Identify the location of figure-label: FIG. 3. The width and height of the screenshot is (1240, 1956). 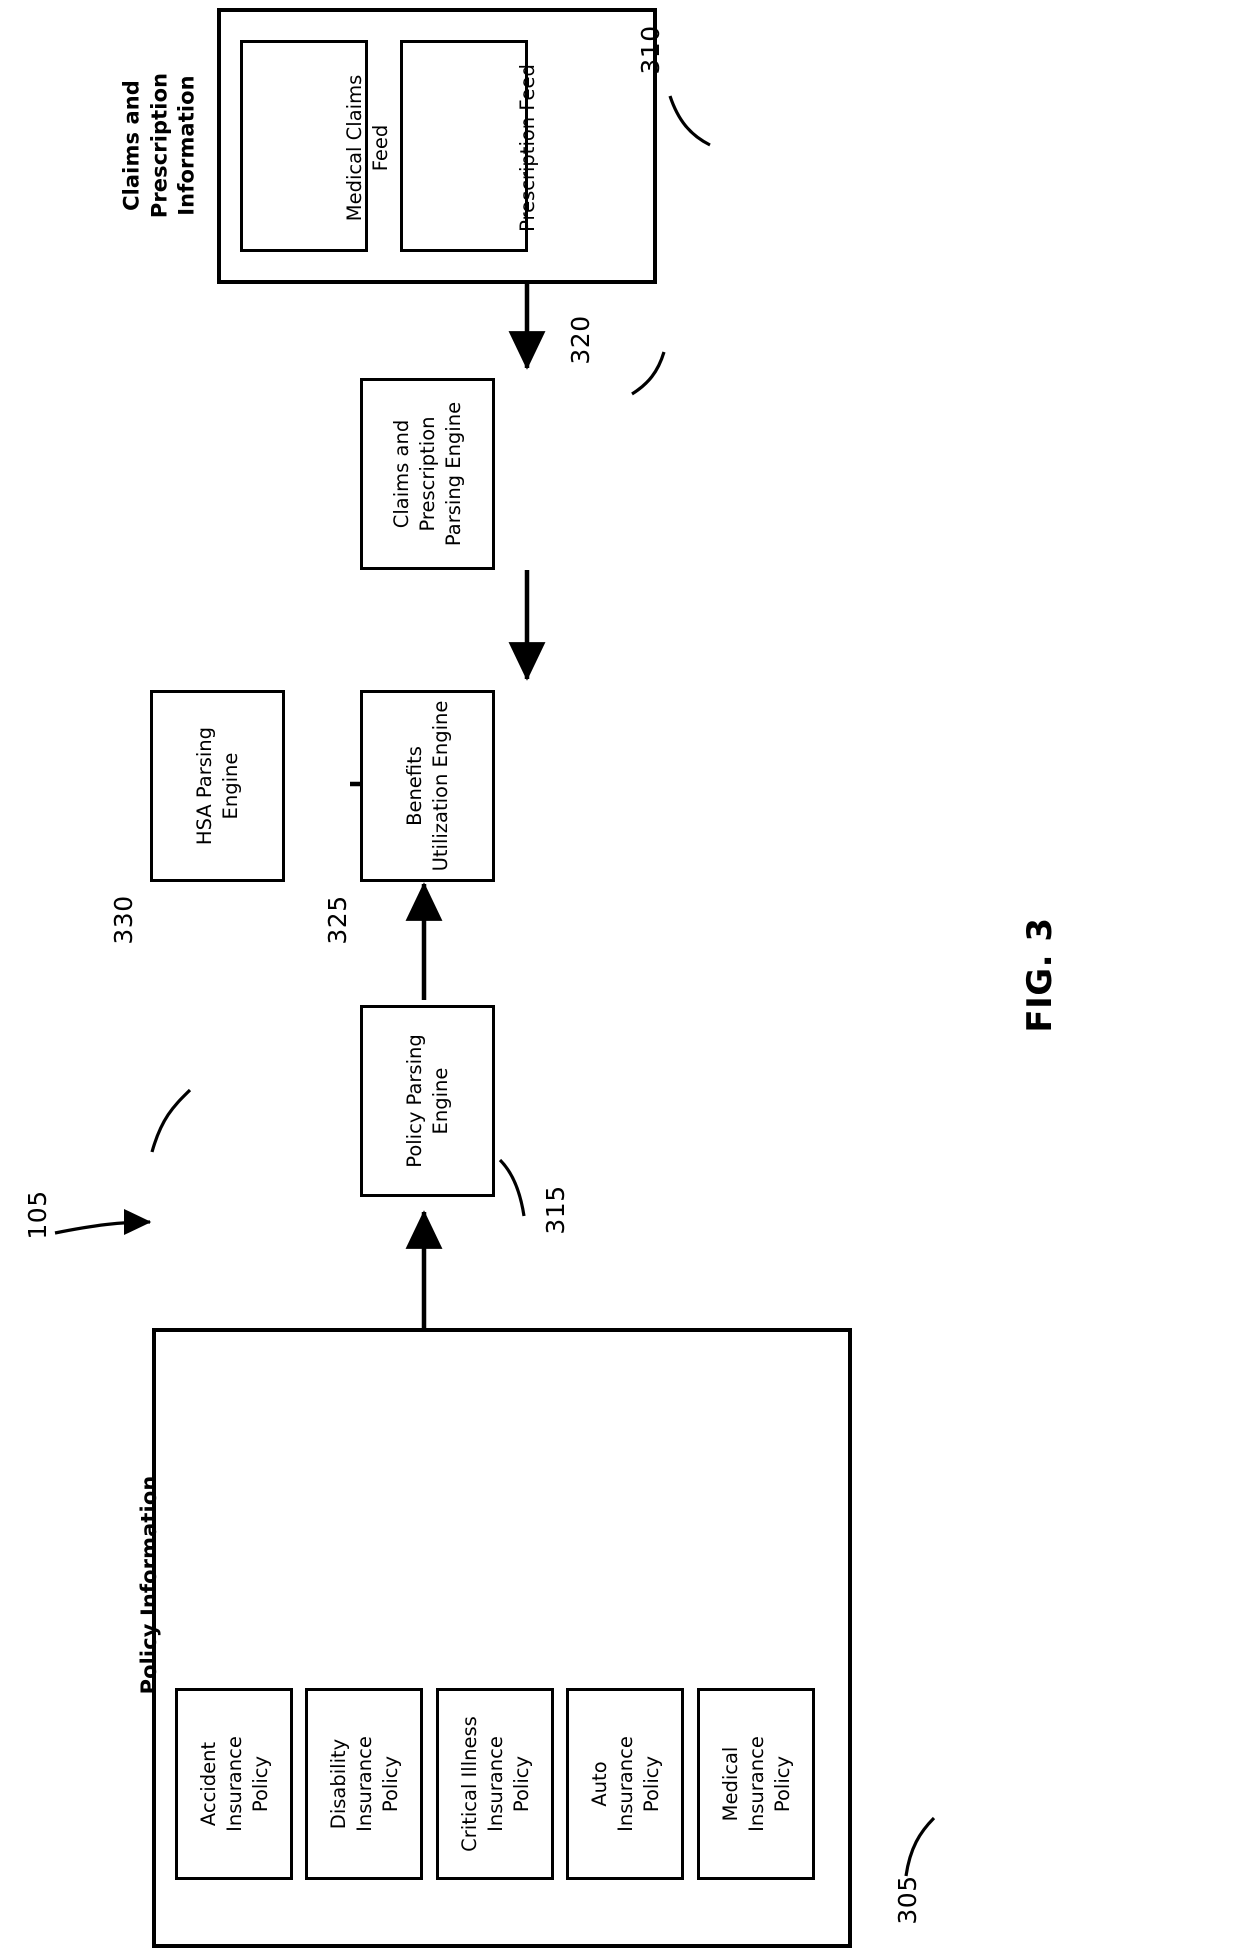
(1039, 975).